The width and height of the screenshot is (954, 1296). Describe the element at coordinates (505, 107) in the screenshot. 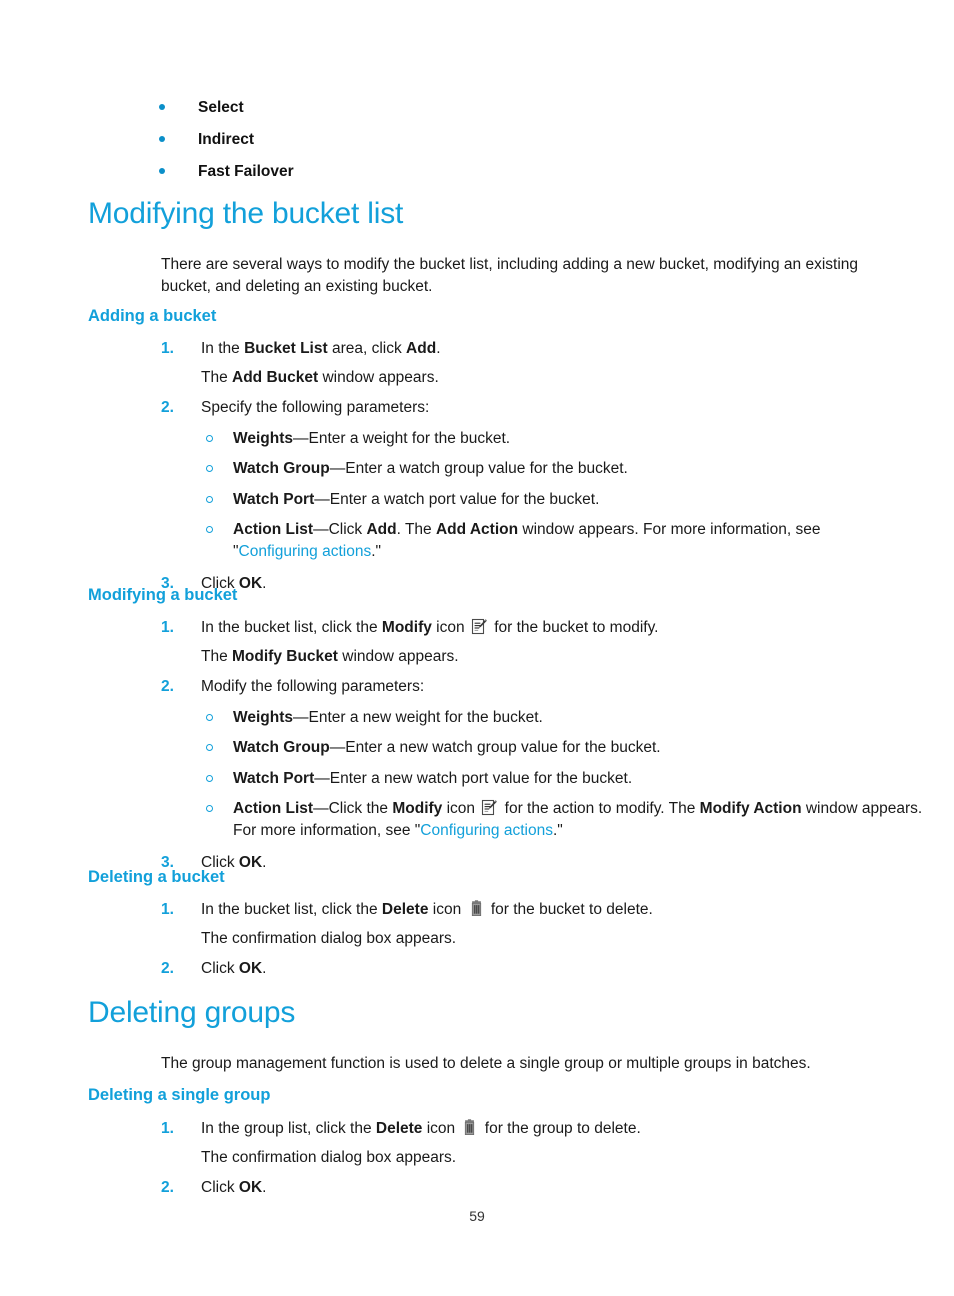

I see `list-item: Select` at that location.